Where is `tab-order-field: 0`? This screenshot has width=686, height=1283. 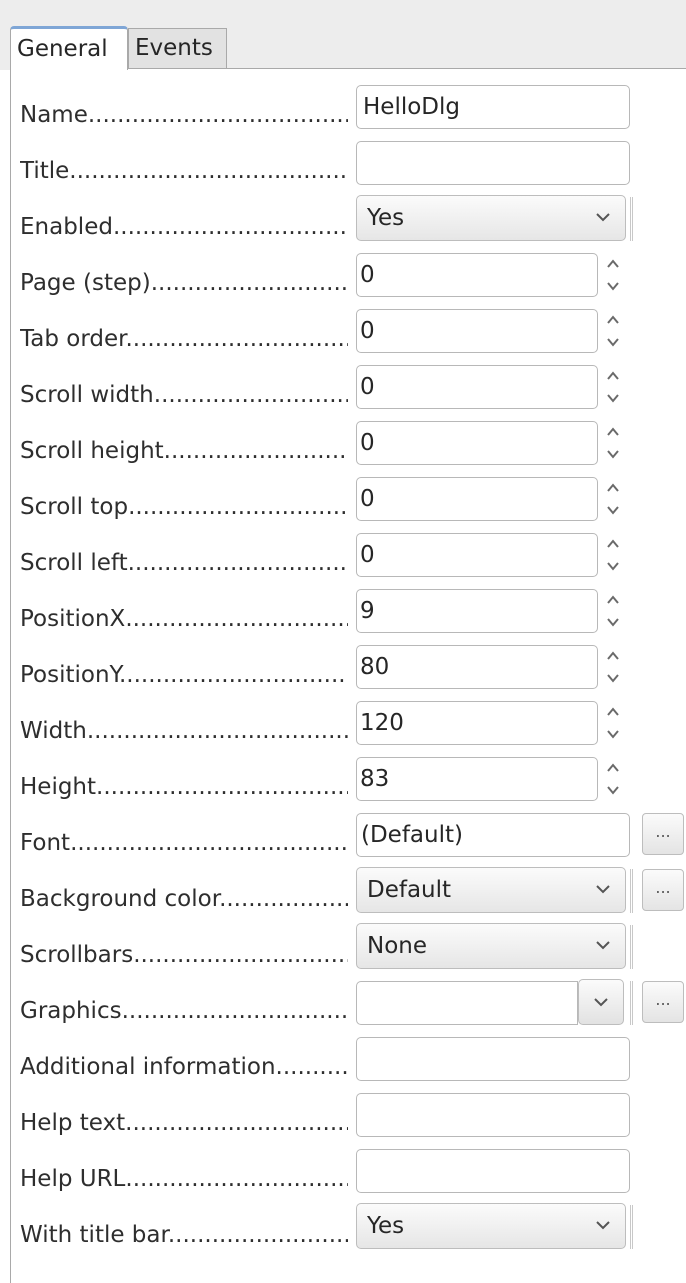 tab-order-field: 0 is located at coordinates (477, 331).